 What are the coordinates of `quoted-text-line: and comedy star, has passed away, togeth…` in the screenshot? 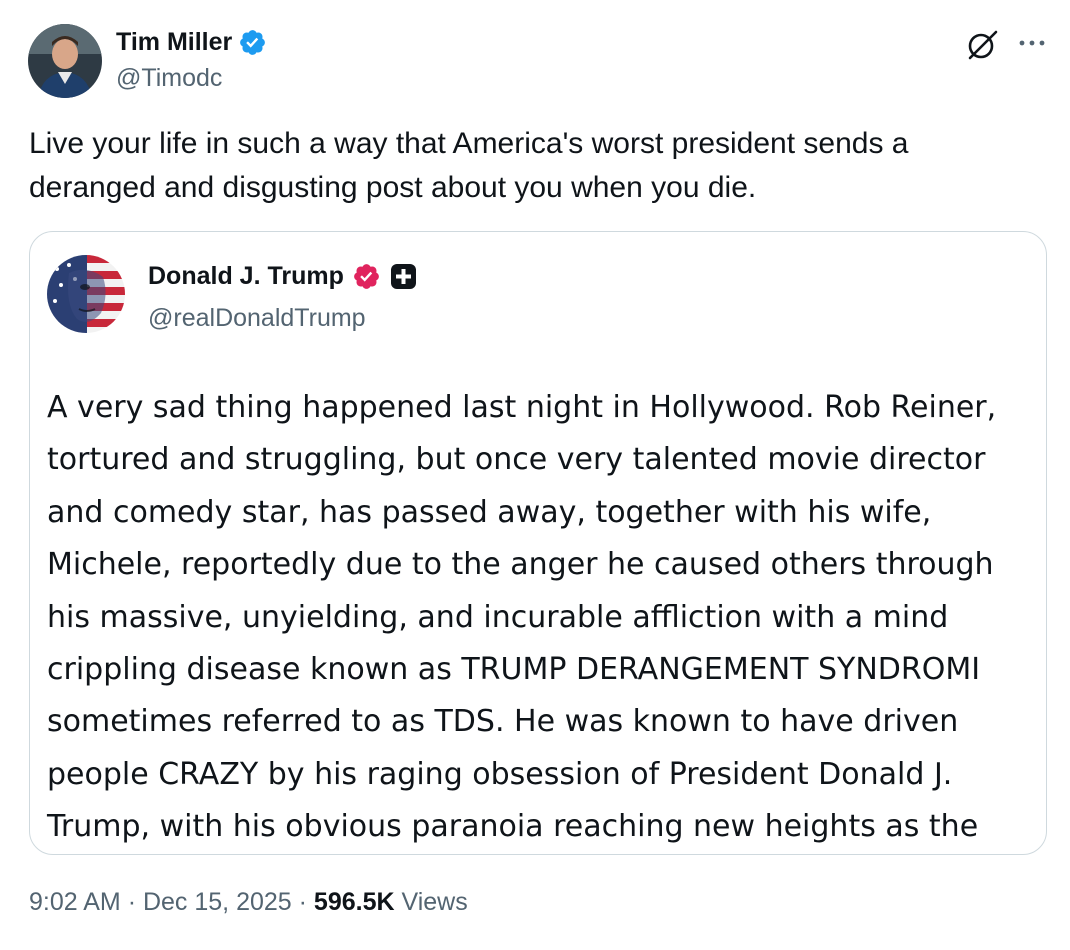 It's located at (489, 512).